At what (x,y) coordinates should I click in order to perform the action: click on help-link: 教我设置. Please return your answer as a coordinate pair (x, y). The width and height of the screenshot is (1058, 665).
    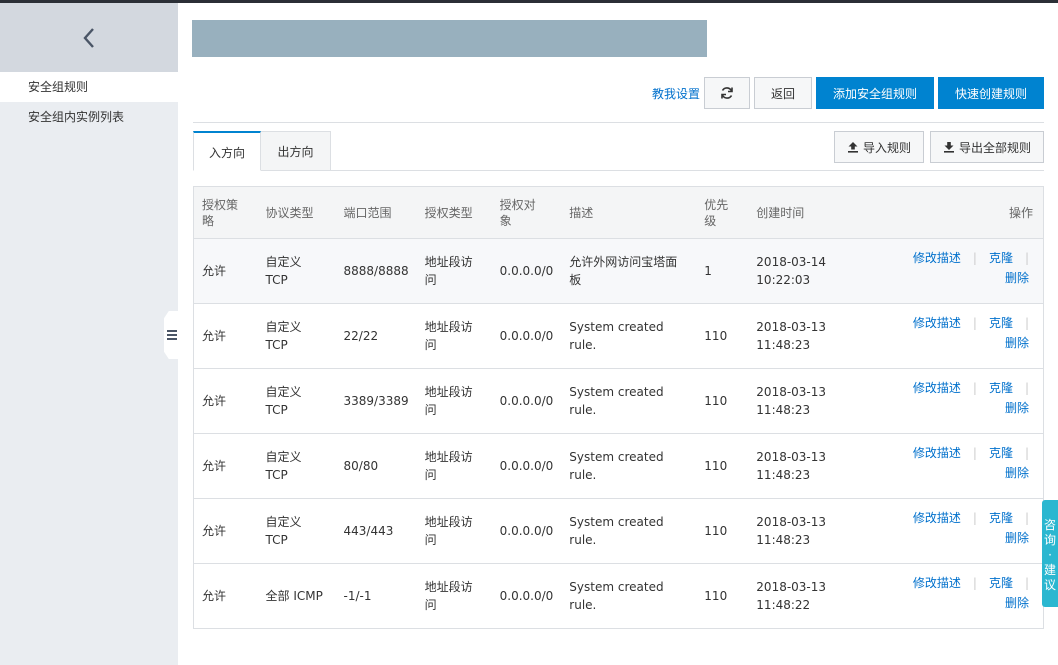
    Looking at the image, I should click on (676, 93).